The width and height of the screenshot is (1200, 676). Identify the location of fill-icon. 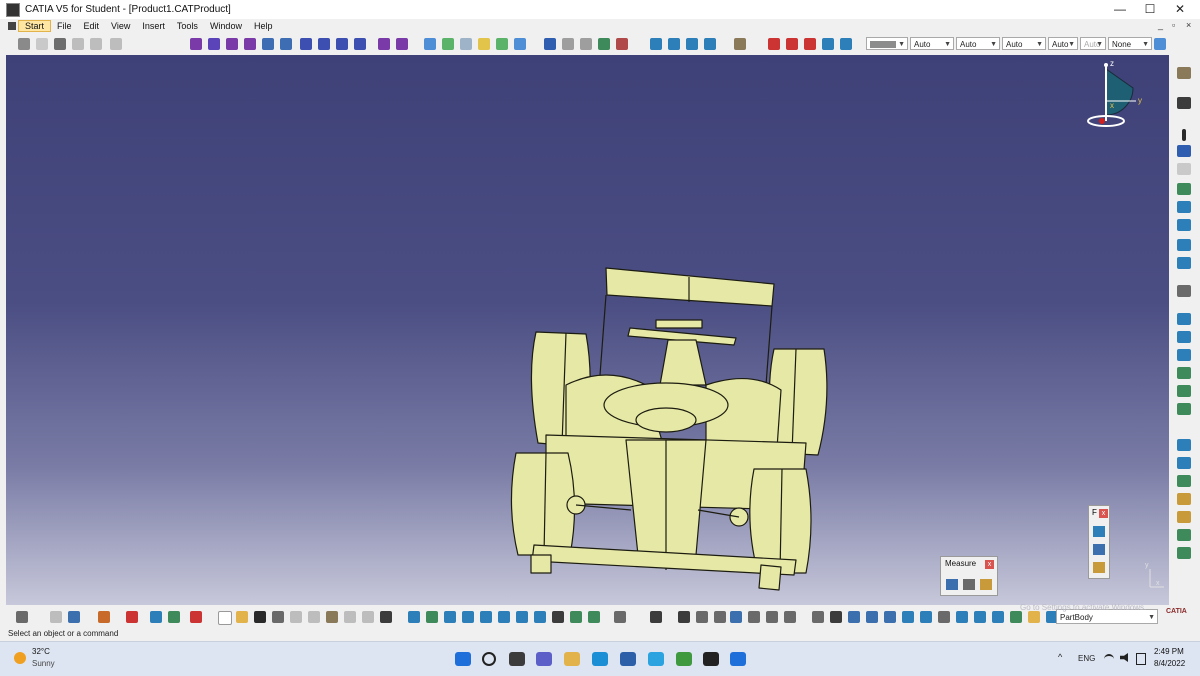
(1184, 391).